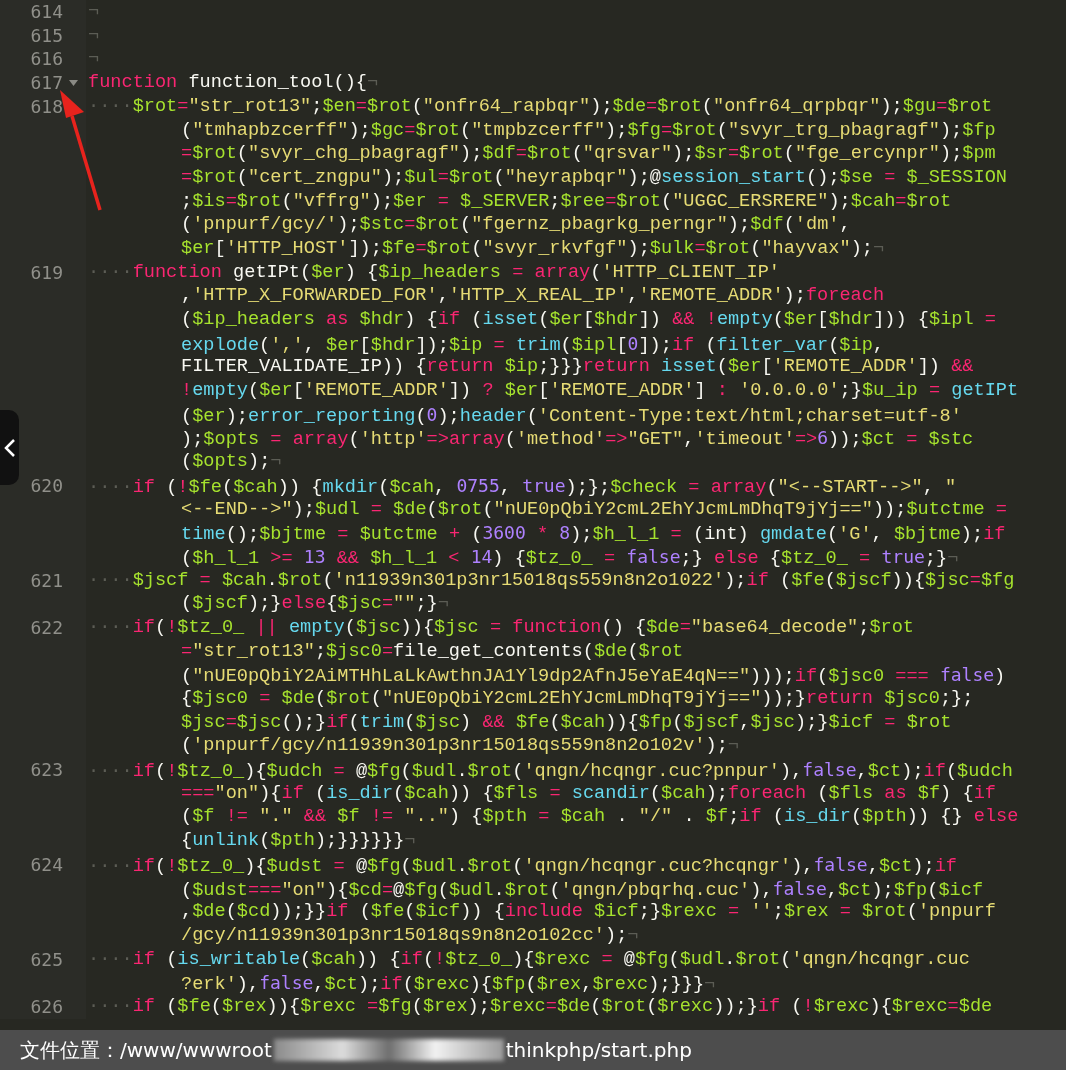  I want to click on code-line: ····if(!$tz_0_){$udst = @$fg($udl.$rot('qngn/hcqngr.cuc?hcqngr'),false,$ct);if, so click(523, 864).